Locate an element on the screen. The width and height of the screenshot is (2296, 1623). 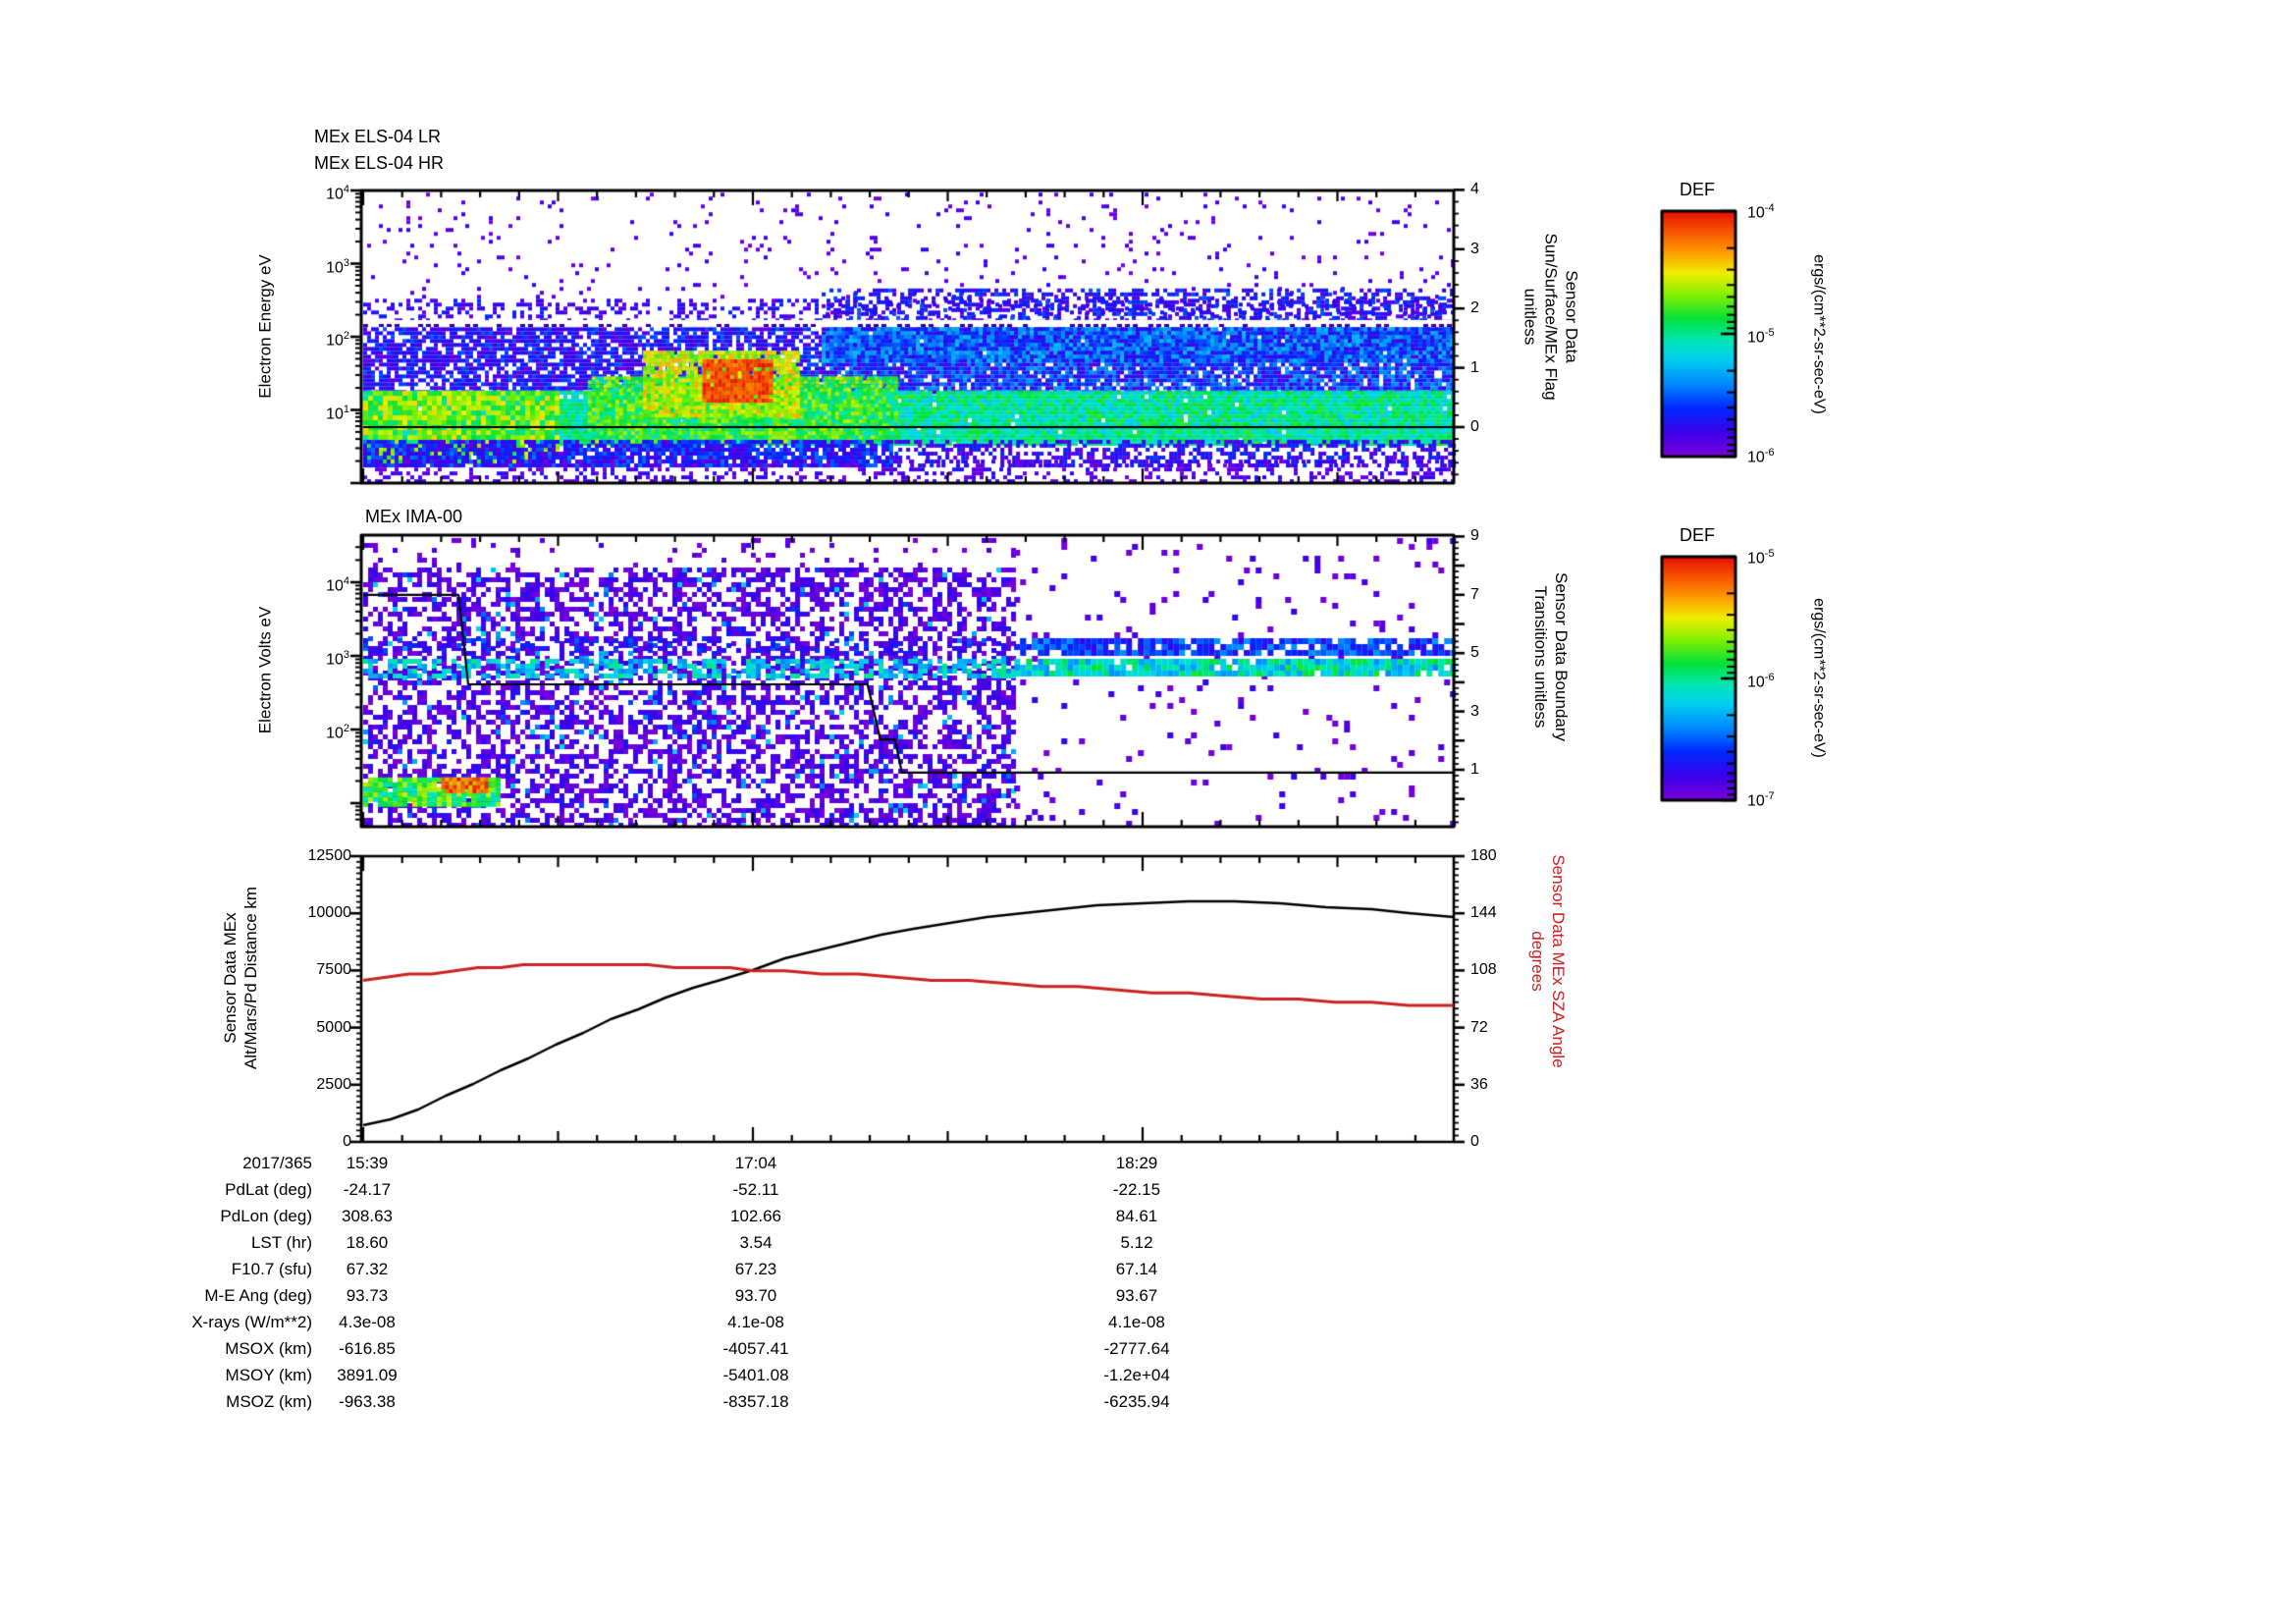
els-right-tick-label: 4 is located at coordinates (1474, 189).